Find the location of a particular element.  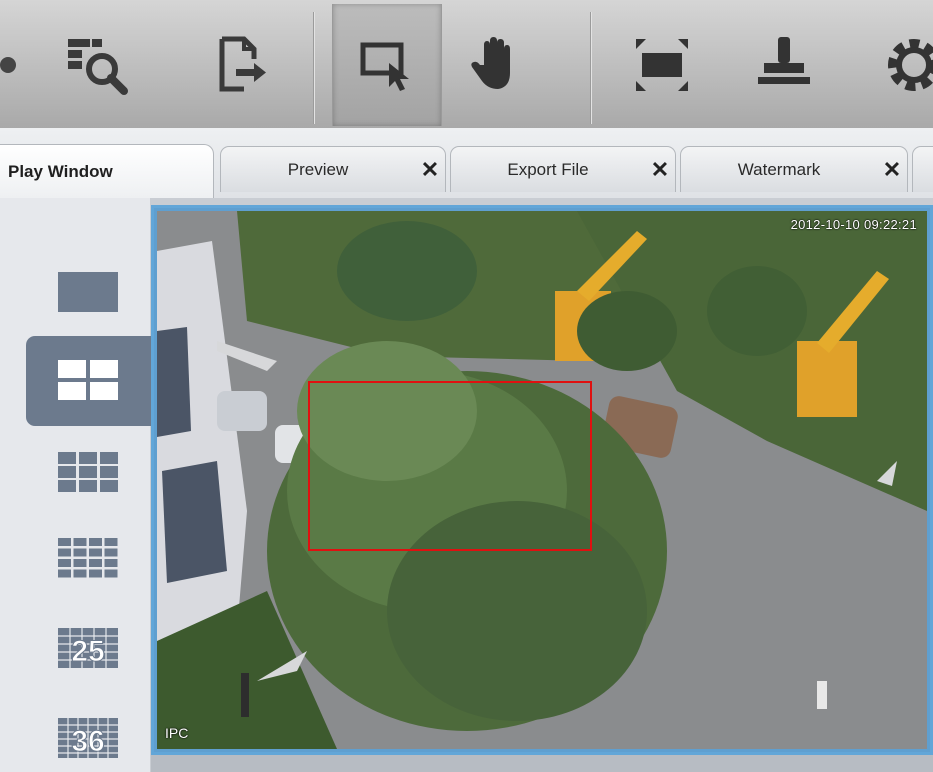

layout-4-icon is located at coordinates (88, 380).